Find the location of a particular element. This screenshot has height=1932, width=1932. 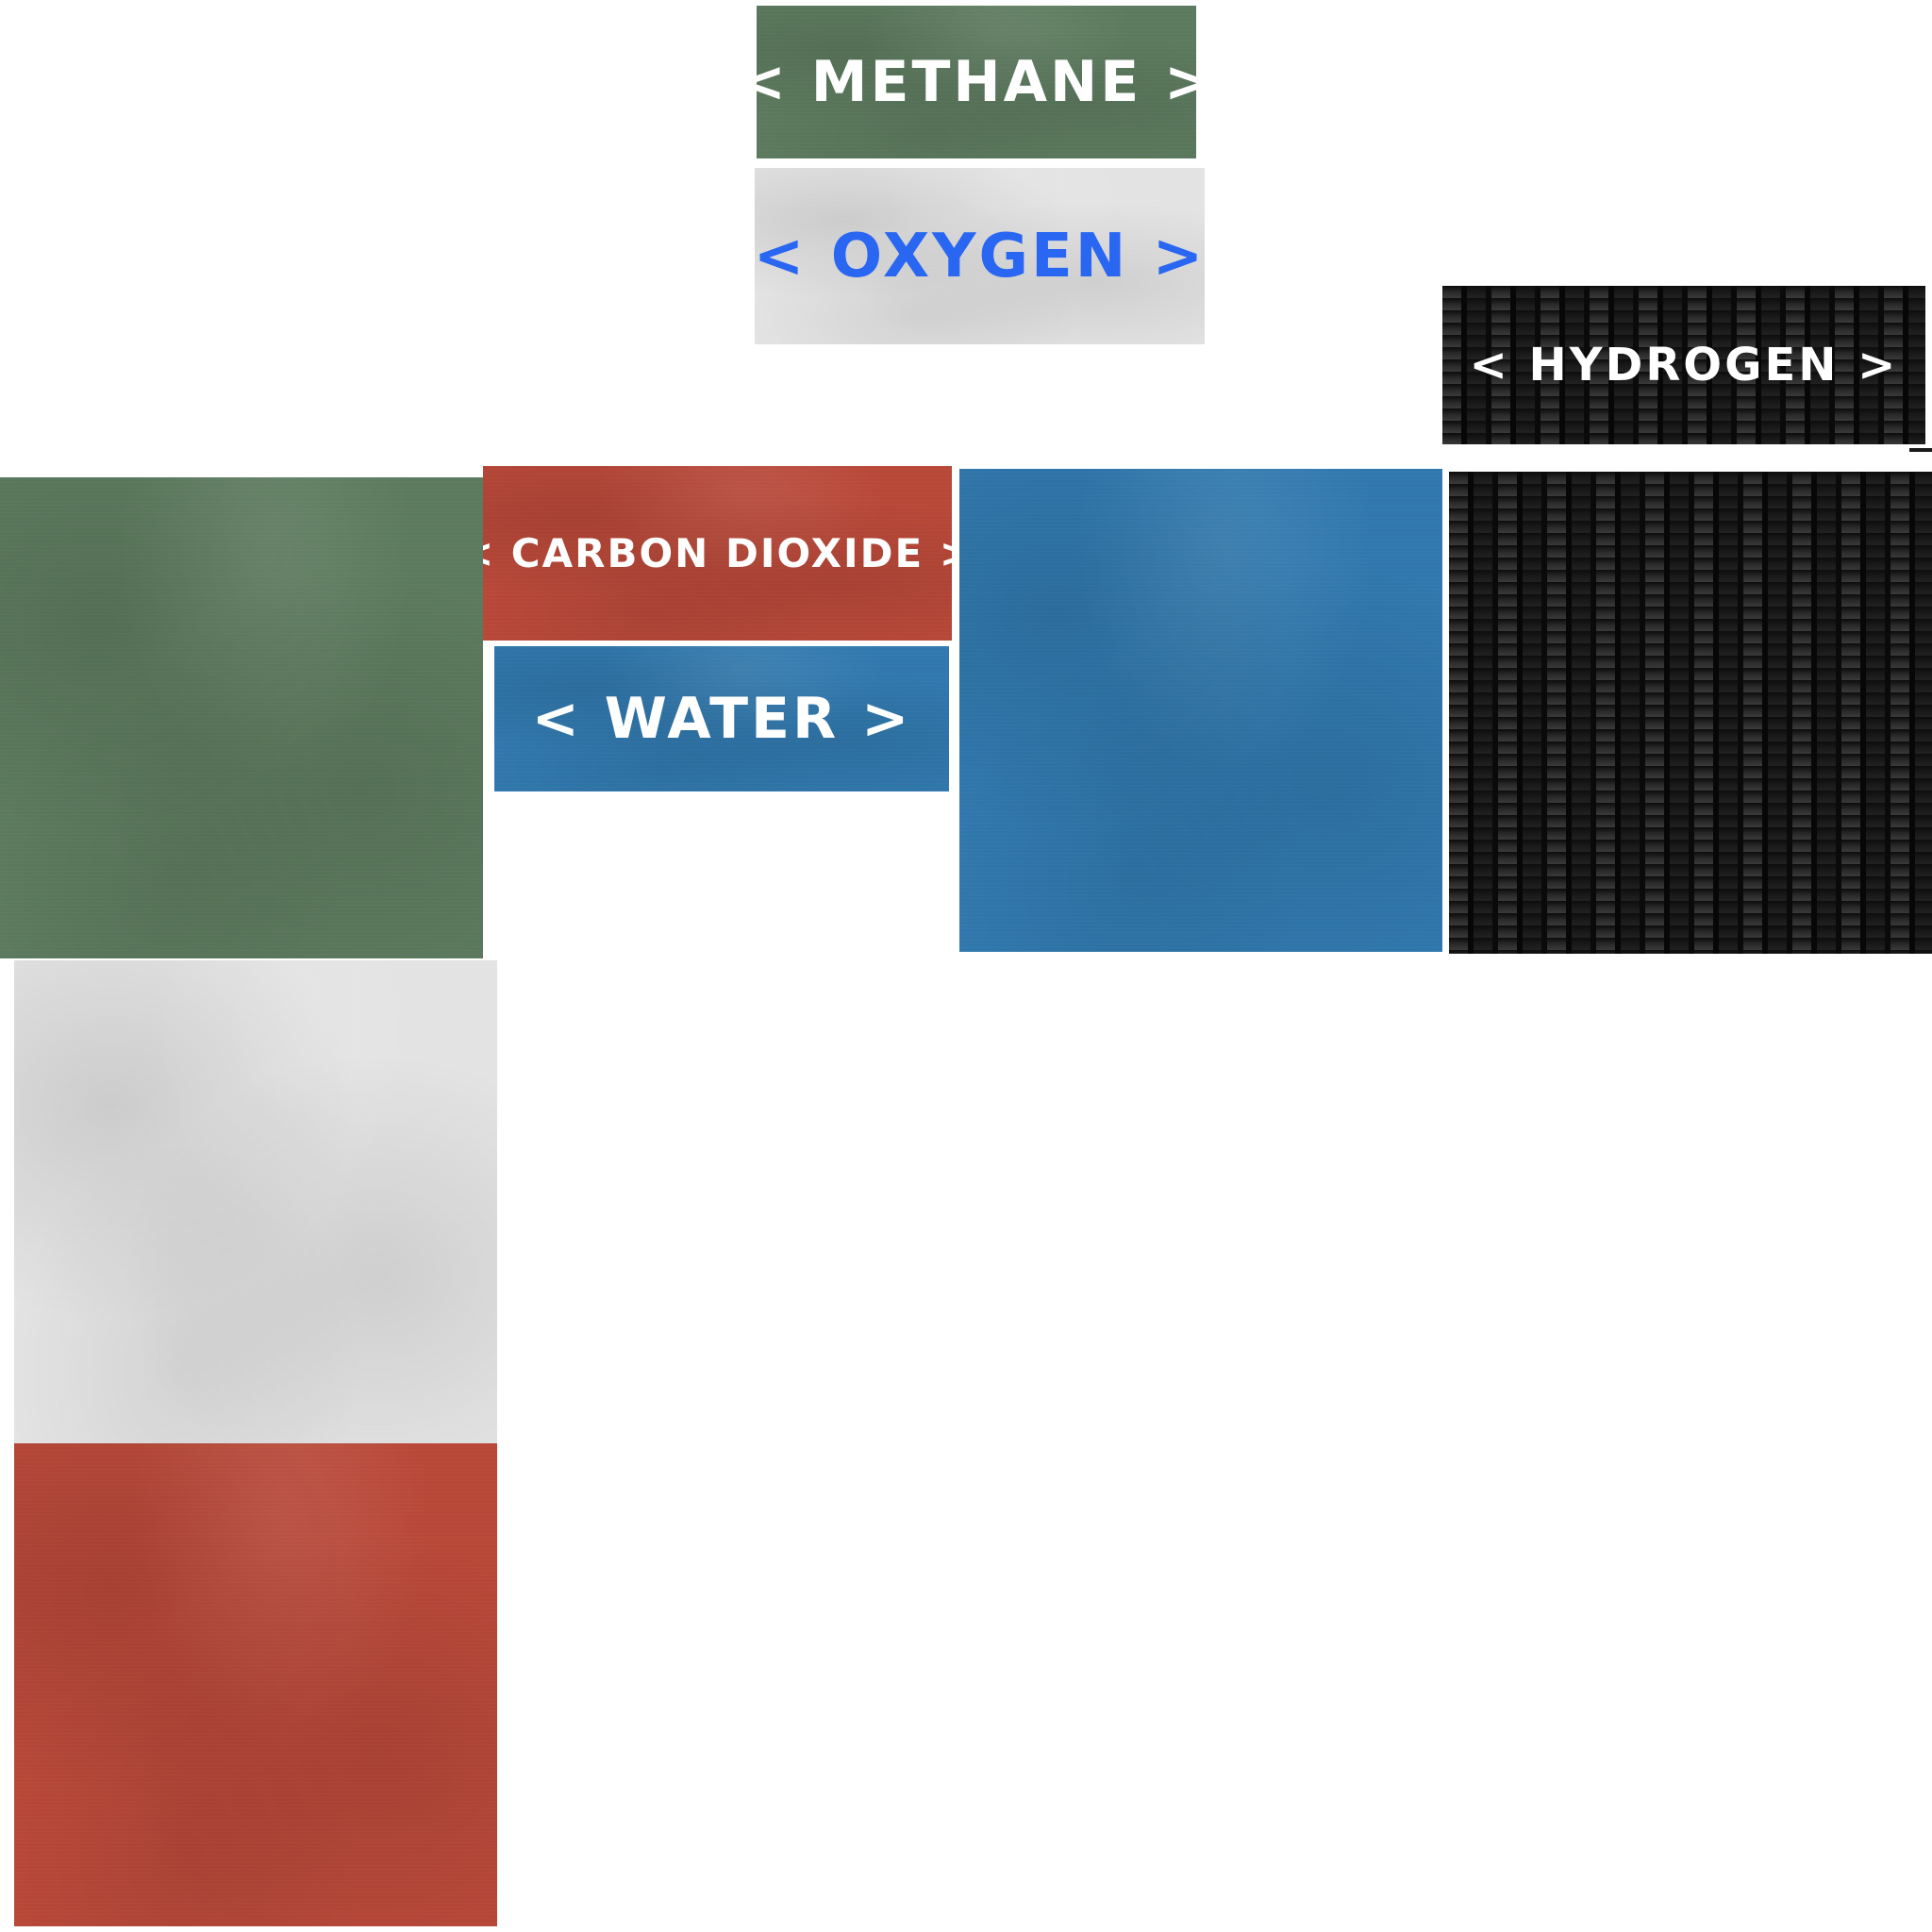

carbon-dioxide-label: < CARBON DIOXIDE > is located at coordinates (718, 553).